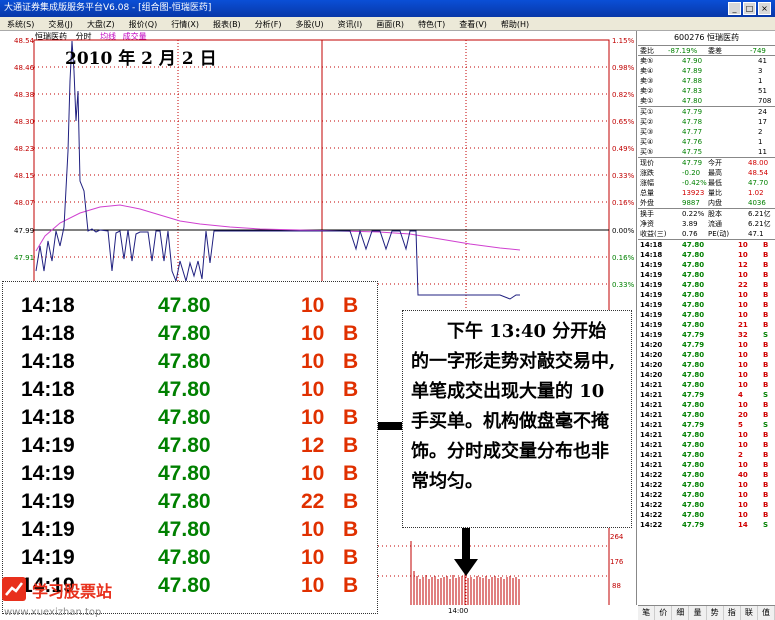 The image size is (775, 620). I want to click on maximize-button: □, so click(749, 8).